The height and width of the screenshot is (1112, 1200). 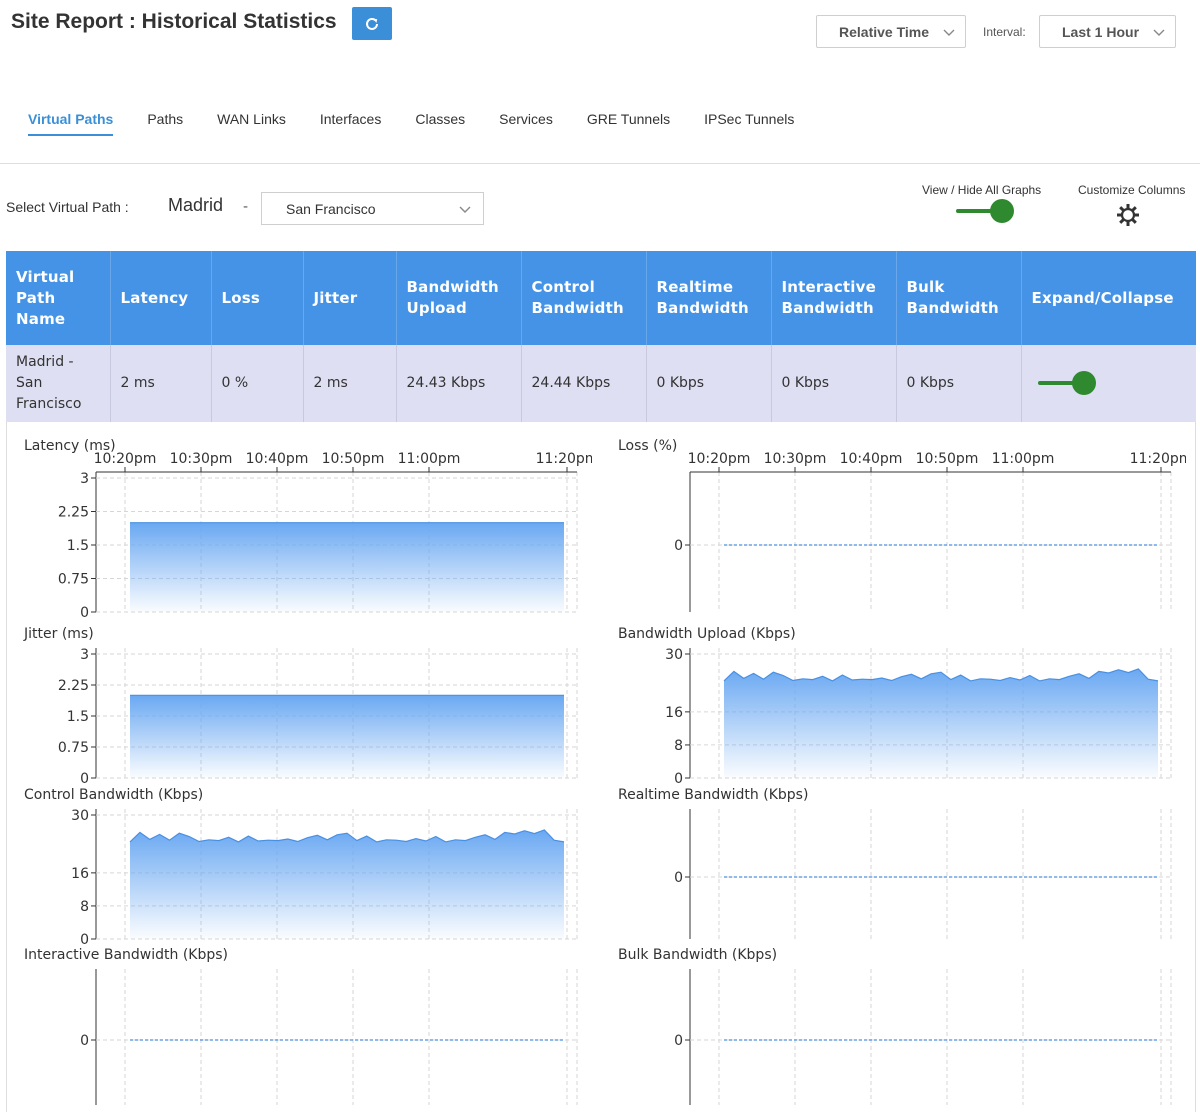 What do you see at coordinates (251, 123) in the screenshot?
I see `tab-wan-links: WAN Links` at bounding box center [251, 123].